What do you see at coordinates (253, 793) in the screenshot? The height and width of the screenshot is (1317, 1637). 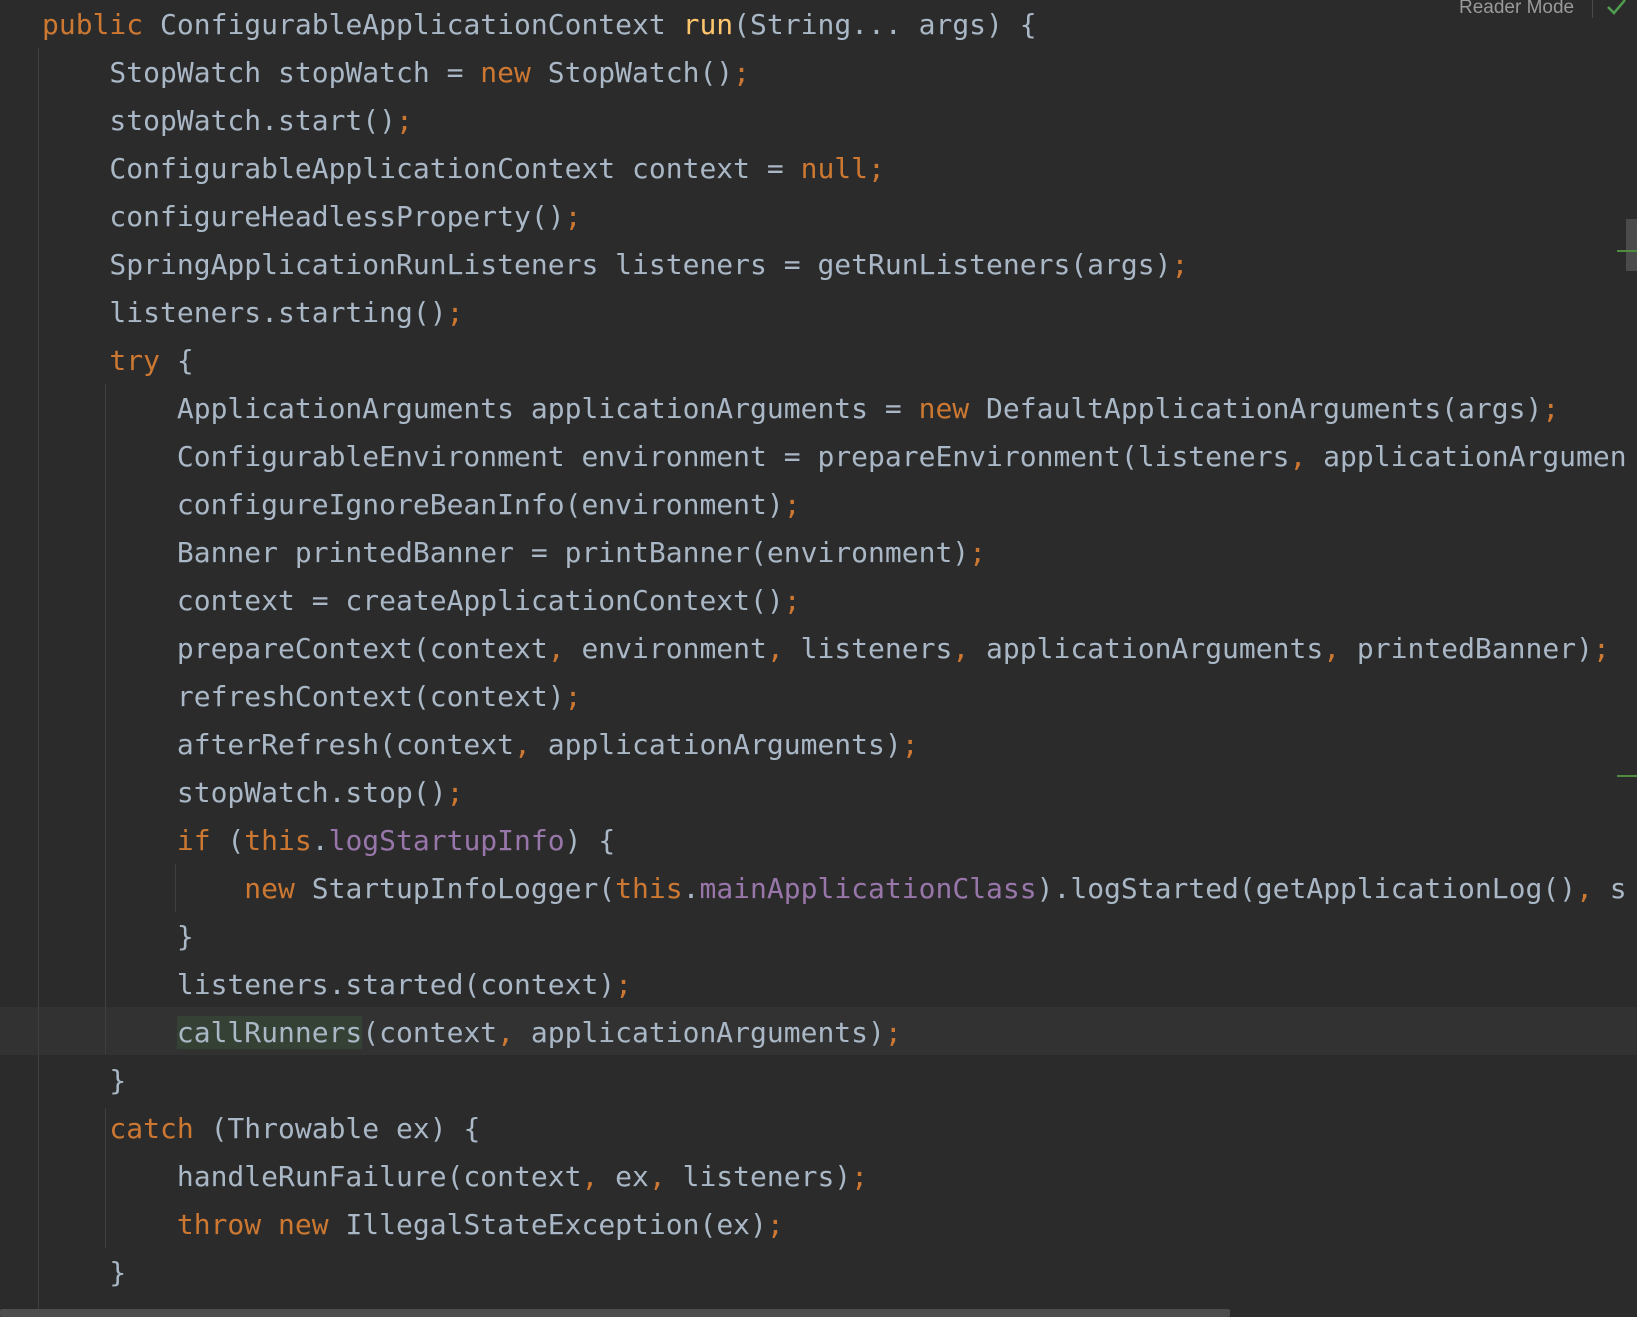 I see `code-line: stopWatch.stop();` at bounding box center [253, 793].